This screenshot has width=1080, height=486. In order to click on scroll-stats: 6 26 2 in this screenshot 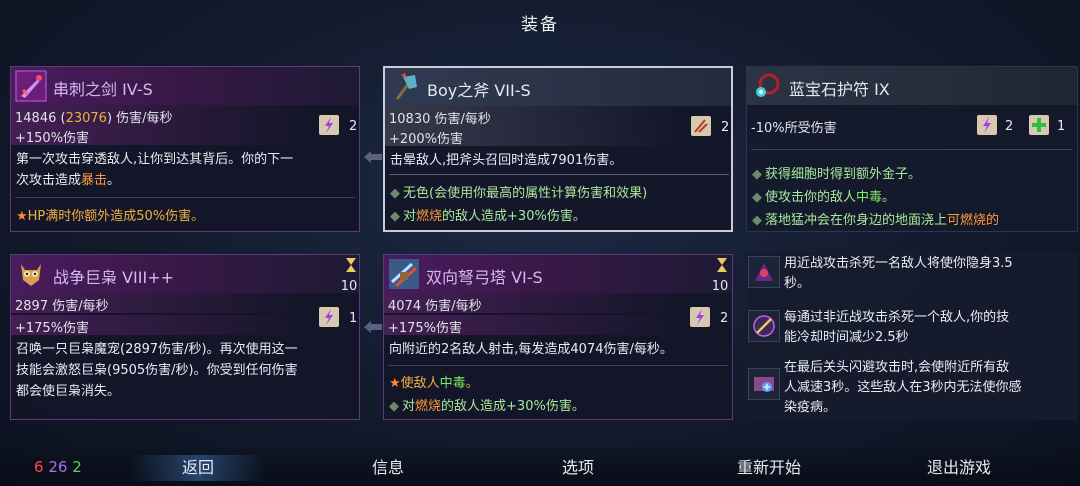, I will do `click(58, 467)`.